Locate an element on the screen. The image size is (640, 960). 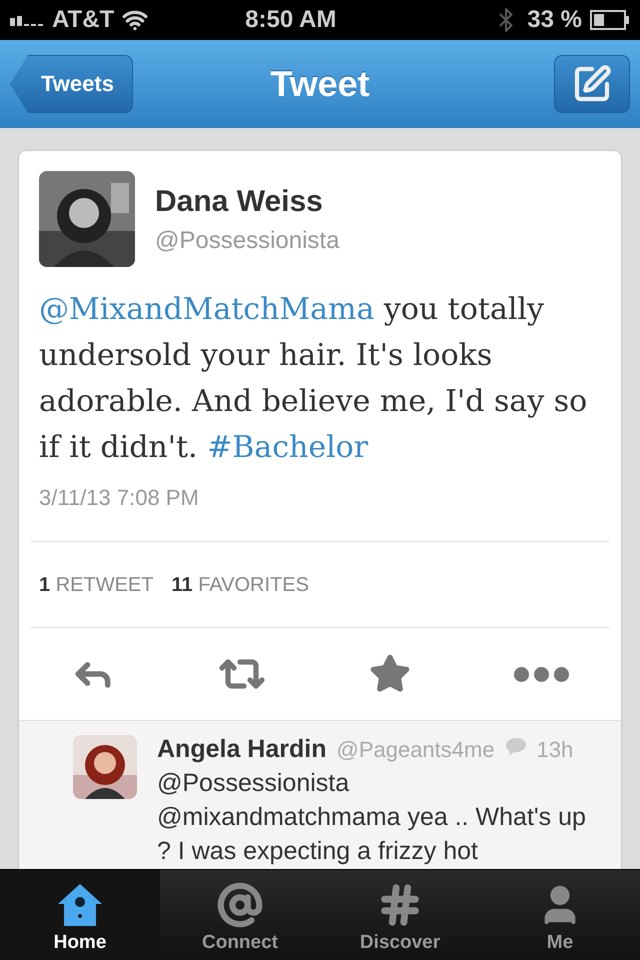
stat-count: 1 RETWEET is located at coordinates (96, 585).